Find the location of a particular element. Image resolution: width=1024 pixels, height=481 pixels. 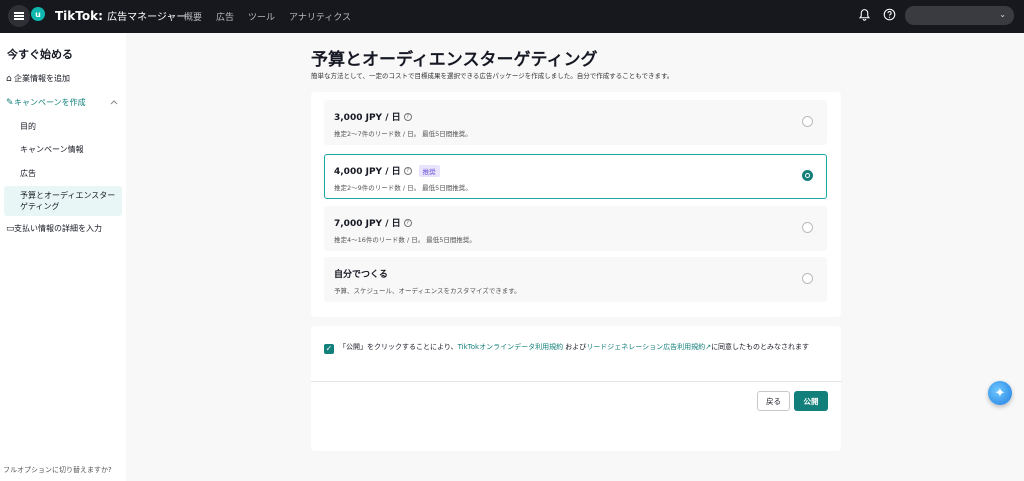

sidebar-title: 今すぐ始める is located at coordinates (40, 54).